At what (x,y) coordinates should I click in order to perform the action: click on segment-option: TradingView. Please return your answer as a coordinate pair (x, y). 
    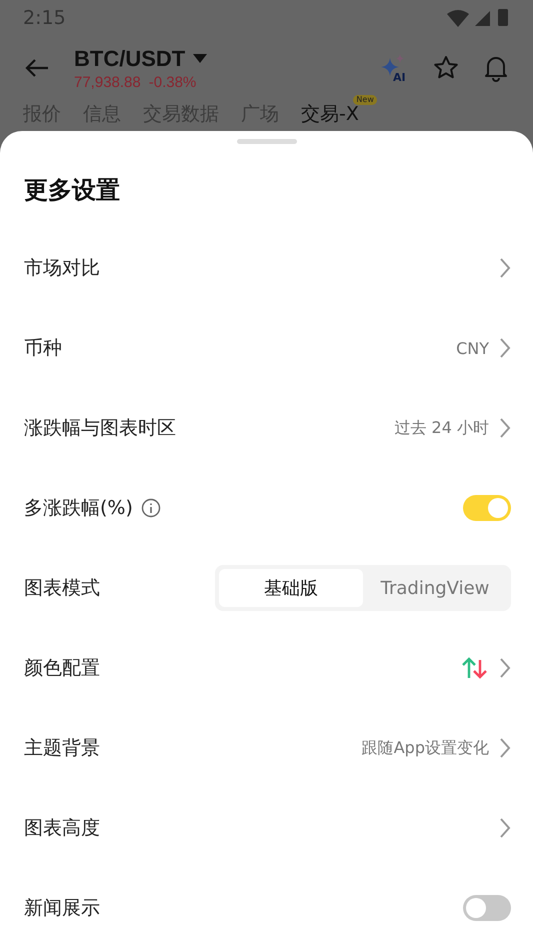
    Looking at the image, I should click on (435, 588).